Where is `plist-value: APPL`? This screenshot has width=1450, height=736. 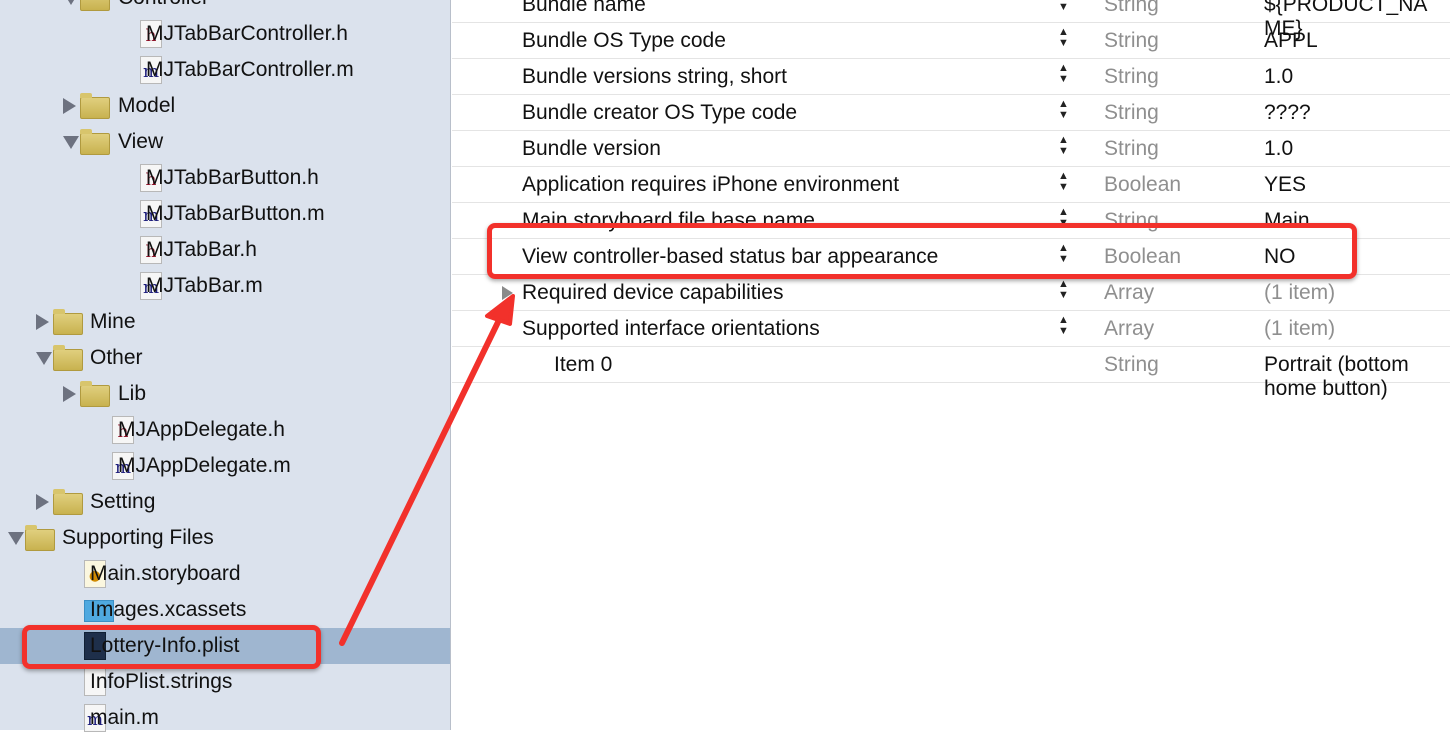
plist-value: APPL is located at coordinates (1291, 41).